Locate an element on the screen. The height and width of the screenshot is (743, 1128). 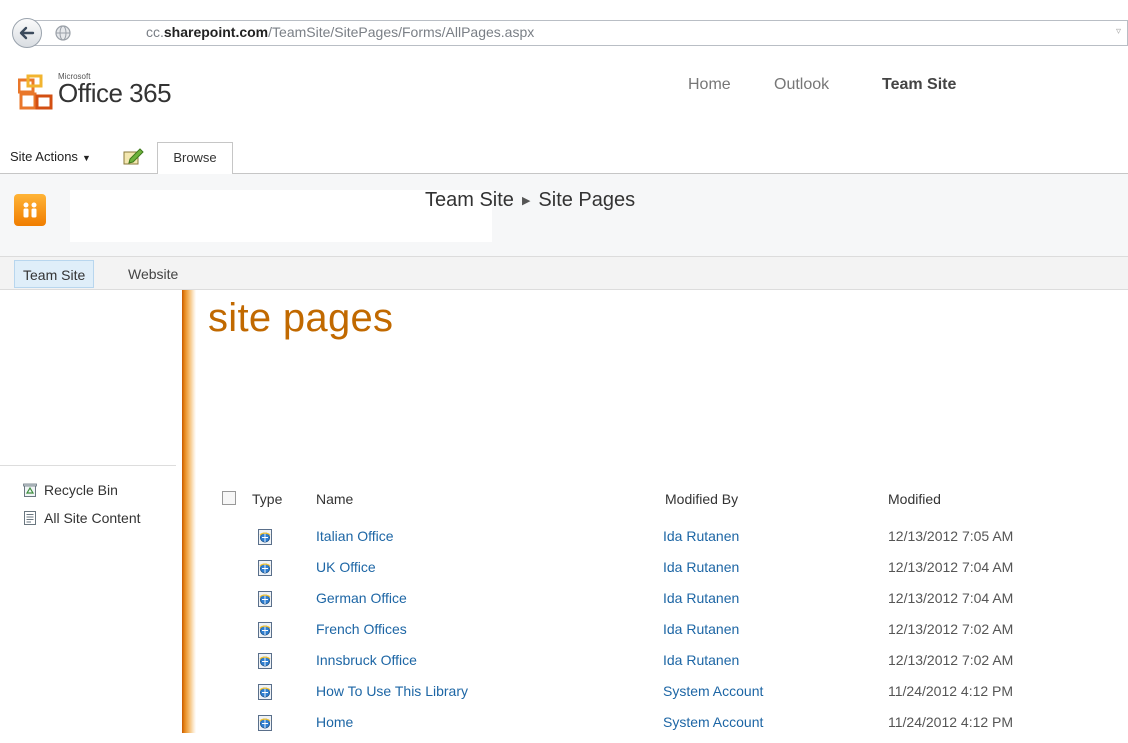
breadcrumb-site-pages: Site Pages is located at coordinates (587, 200).